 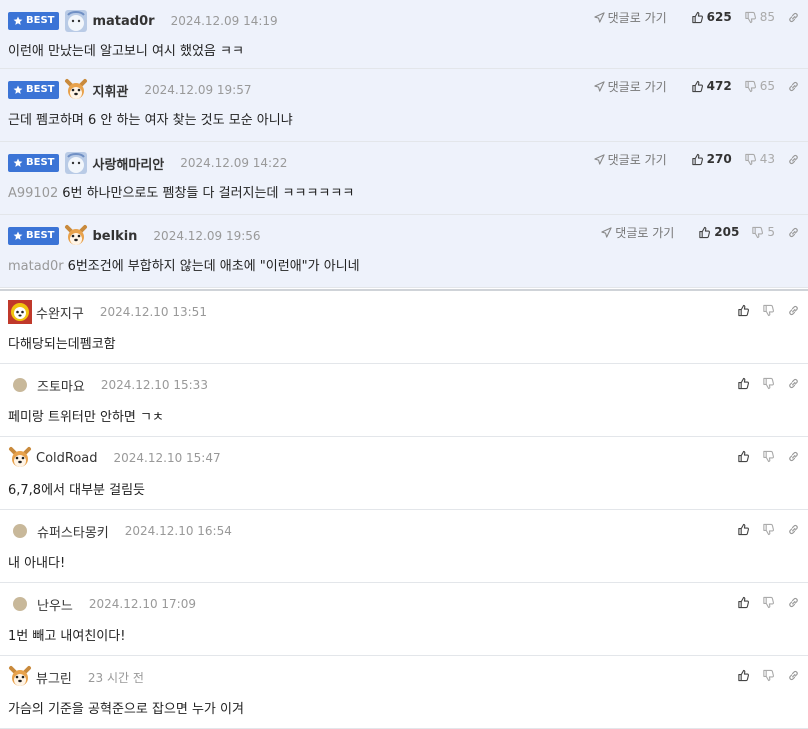 I want to click on author-name: 지휘관, so click(x=110, y=90).